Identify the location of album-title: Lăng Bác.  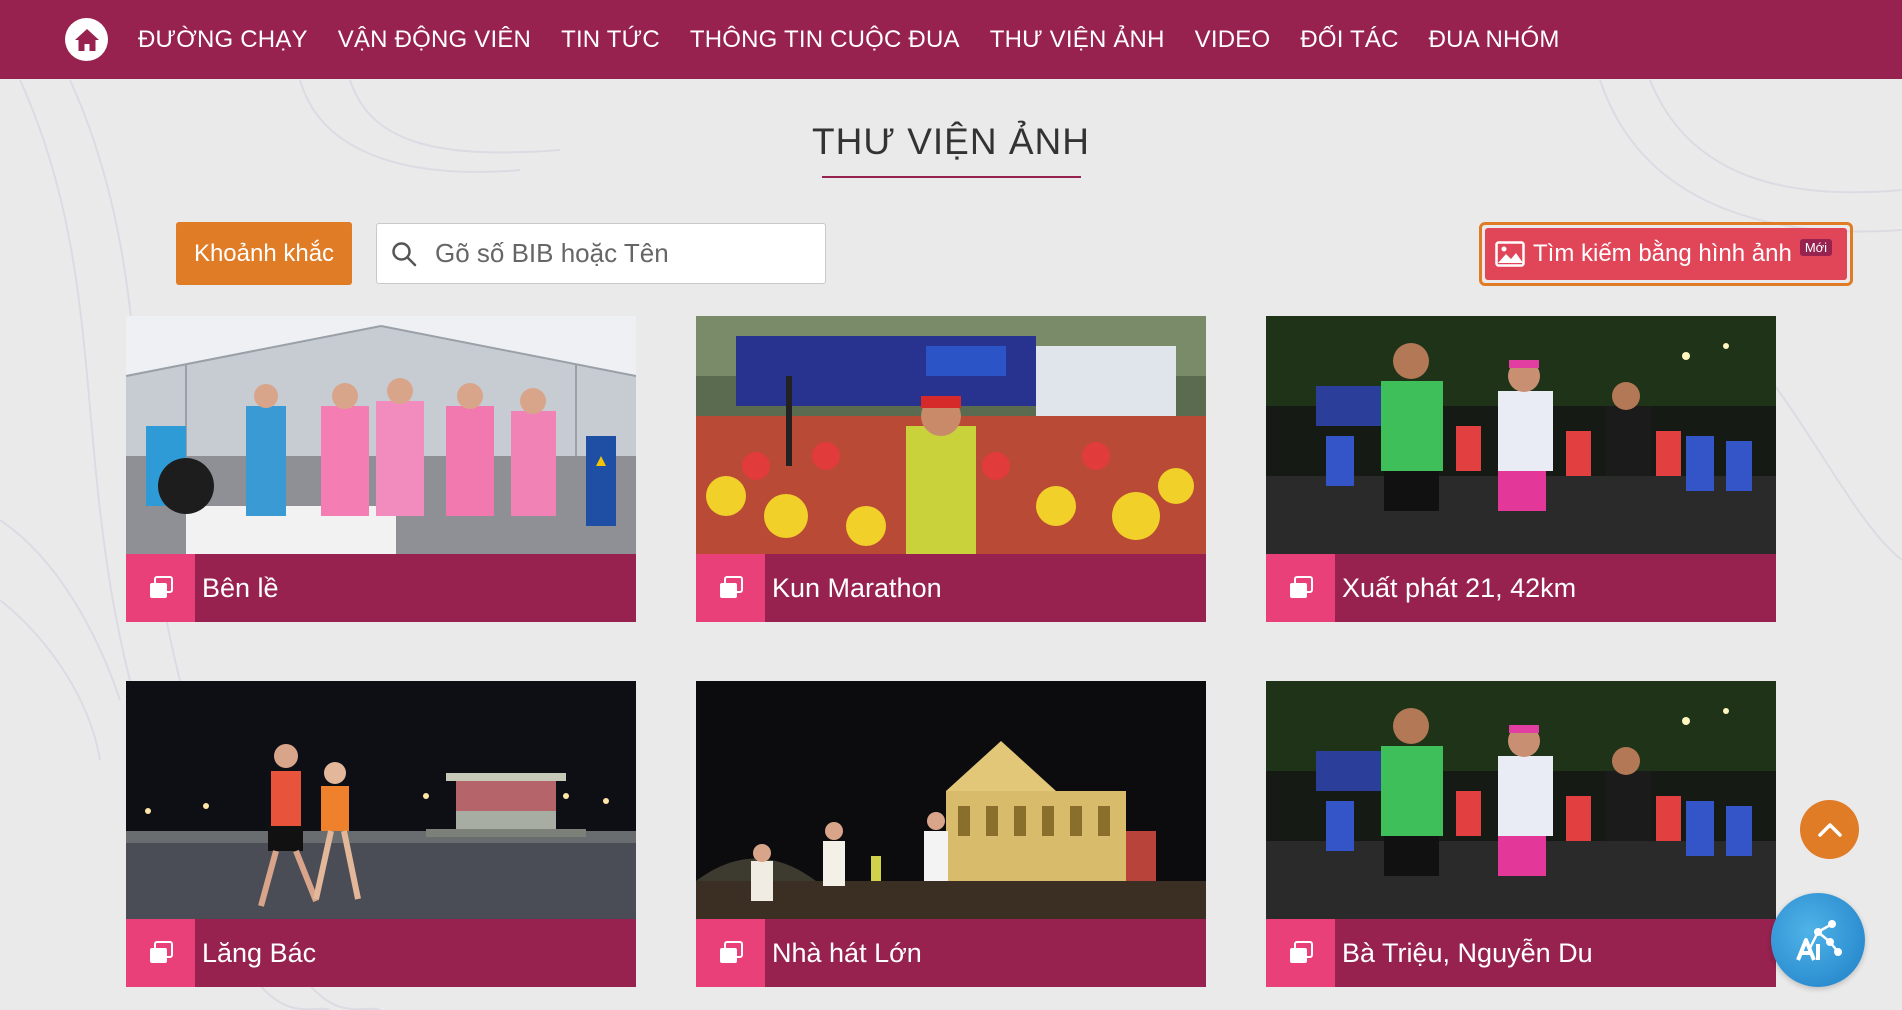
(259, 952).